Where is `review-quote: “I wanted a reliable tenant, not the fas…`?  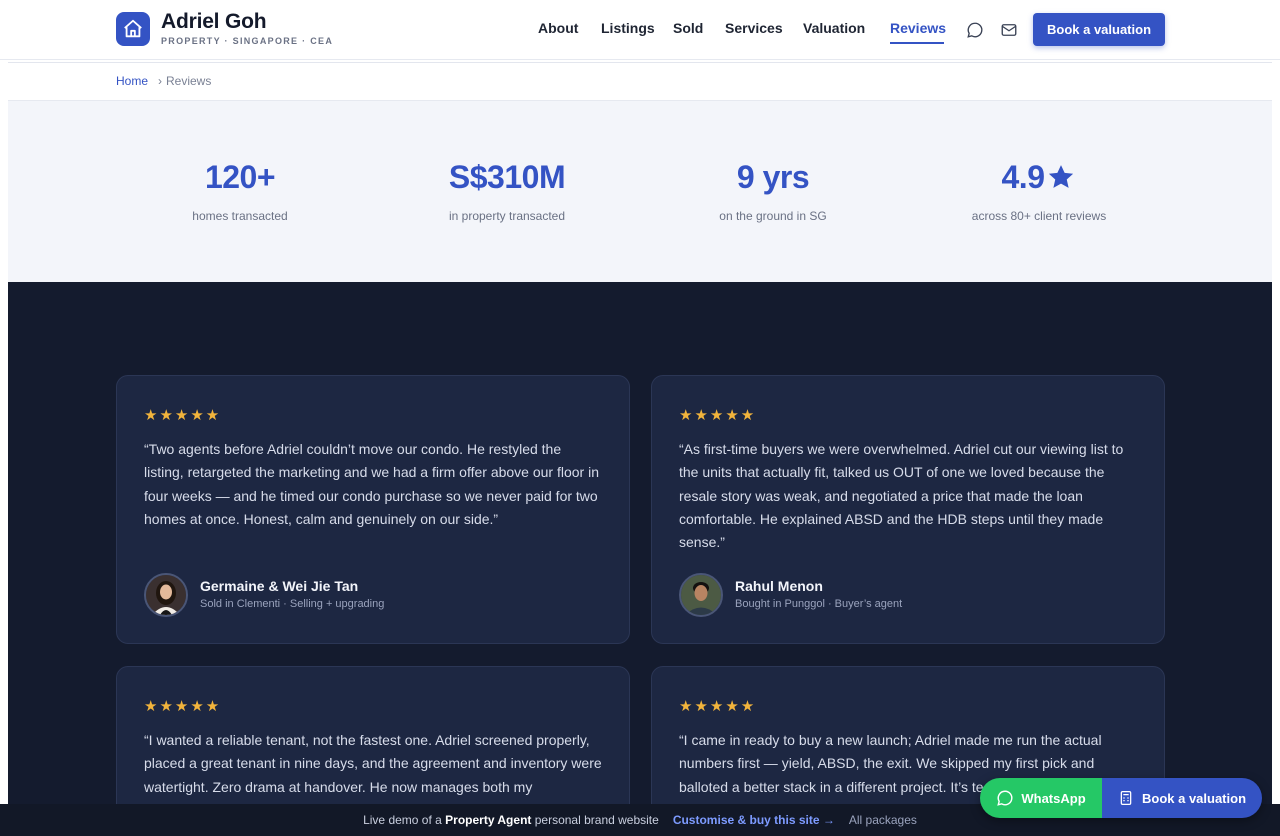 review-quote: “I wanted a reliable tenant, not the fas… is located at coordinates (373, 763).